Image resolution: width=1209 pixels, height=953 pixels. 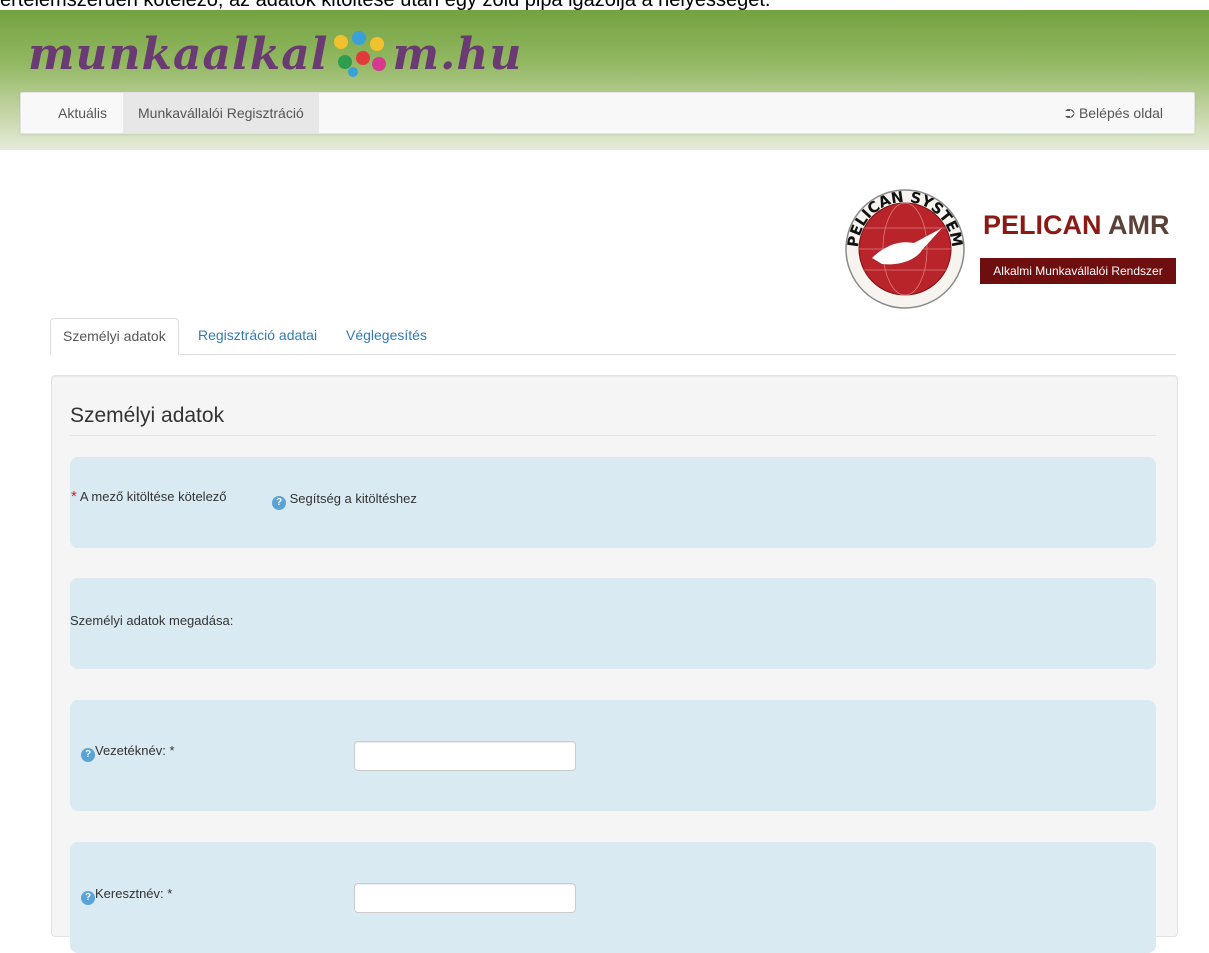 What do you see at coordinates (221, 113) in the screenshot?
I see `nav-item-registration: Munkavállalói Regisztráció` at bounding box center [221, 113].